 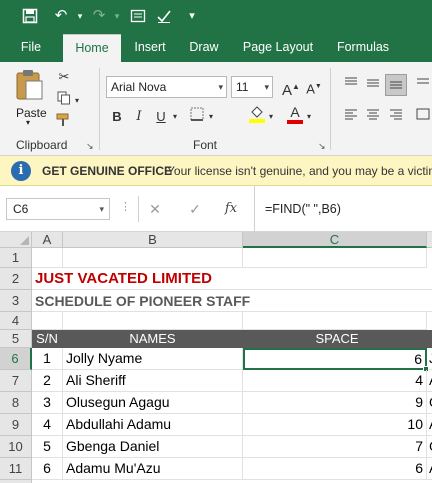 I want to click on cut-icon: ✂, so click(x=64, y=77).